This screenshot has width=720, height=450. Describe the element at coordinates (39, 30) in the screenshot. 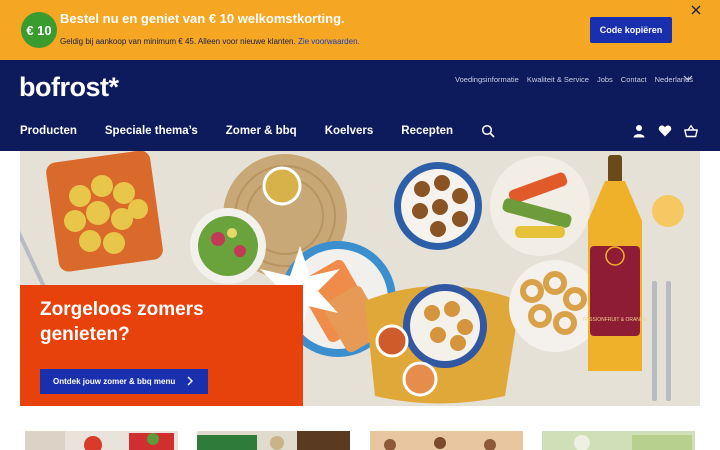

I see `discount-badge: € 10` at that location.